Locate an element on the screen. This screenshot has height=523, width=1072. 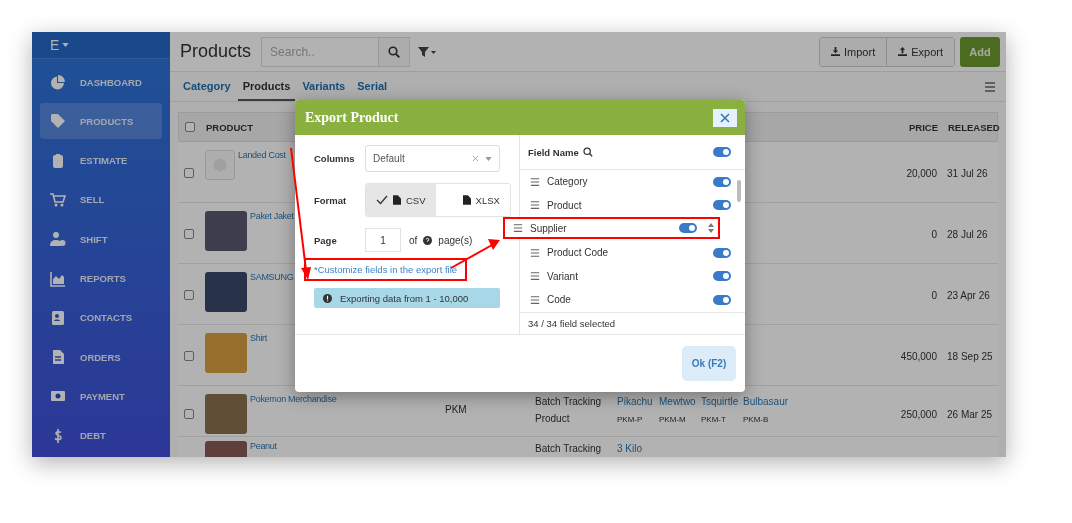
cart-icon is located at coordinates (58, 199).